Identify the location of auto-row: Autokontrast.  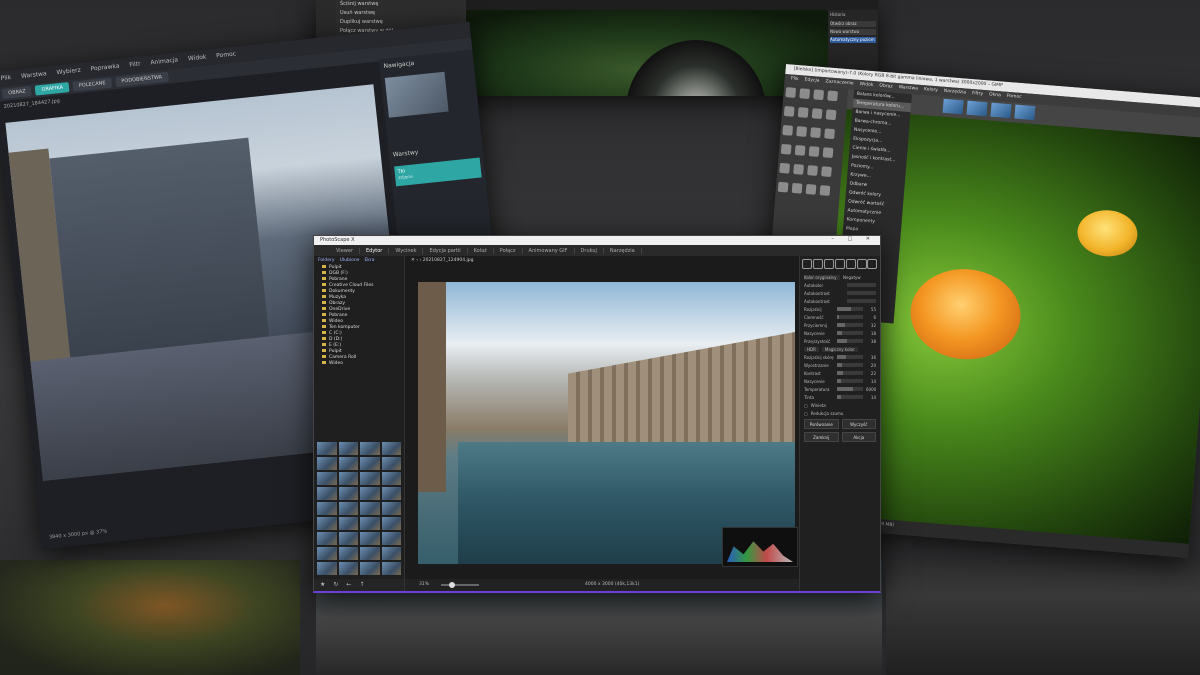
(840, 293).